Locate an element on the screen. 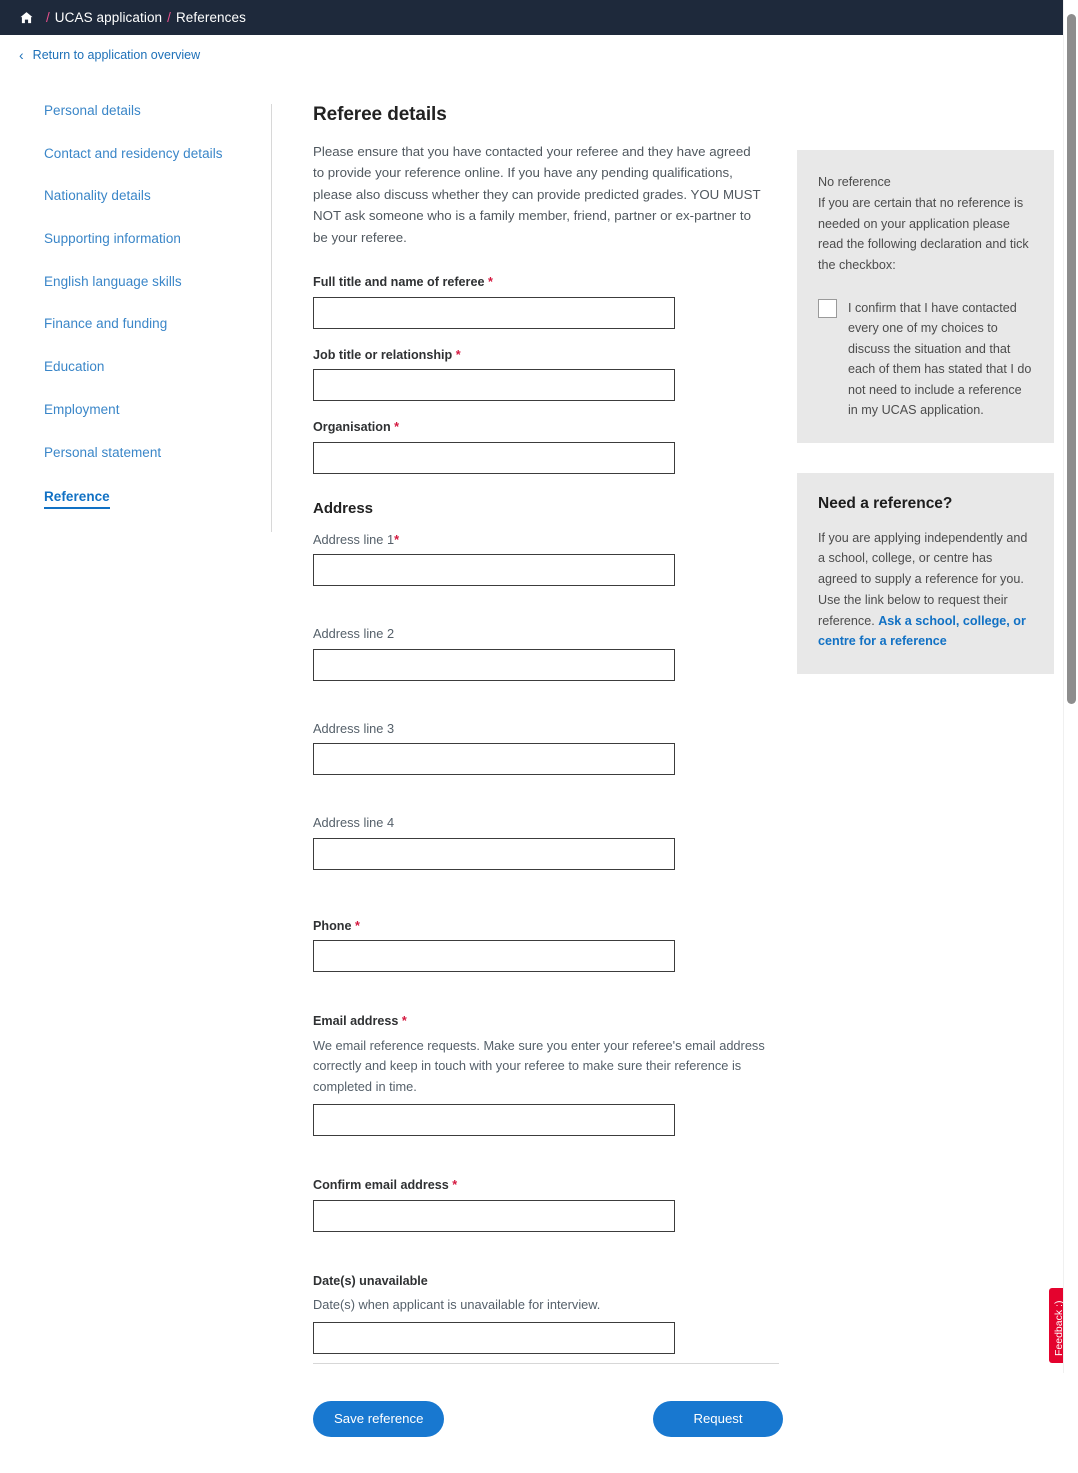 The height and width of the screenshot is (1473, 1078). breadcrumb: / UCAS application / References is located at coordinates (132, 17).